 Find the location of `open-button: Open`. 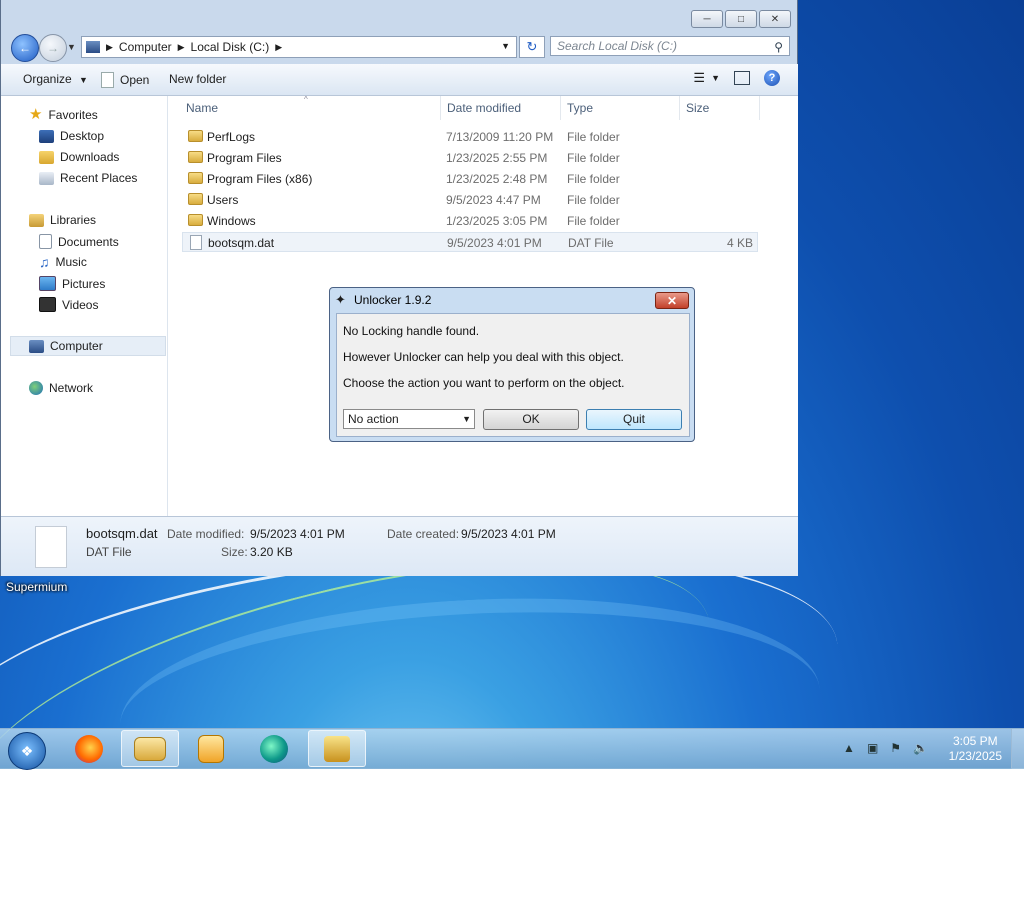

open-button: Open is located at coordinates (125, 80).